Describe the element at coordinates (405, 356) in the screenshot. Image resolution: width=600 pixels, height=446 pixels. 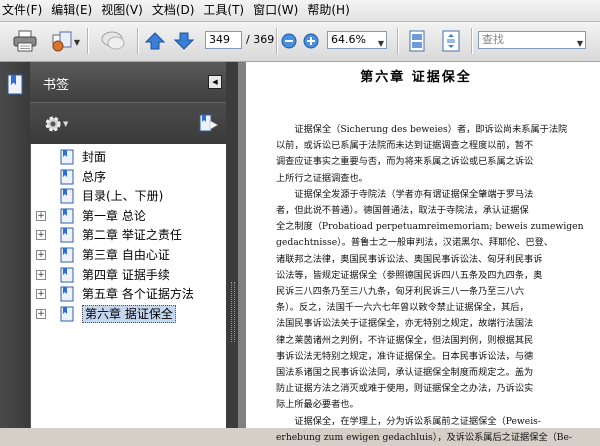
I see `text-line: 事诉讼法无特别之规定，准许证据保全。日本民事诉讼法，与德` at that location.